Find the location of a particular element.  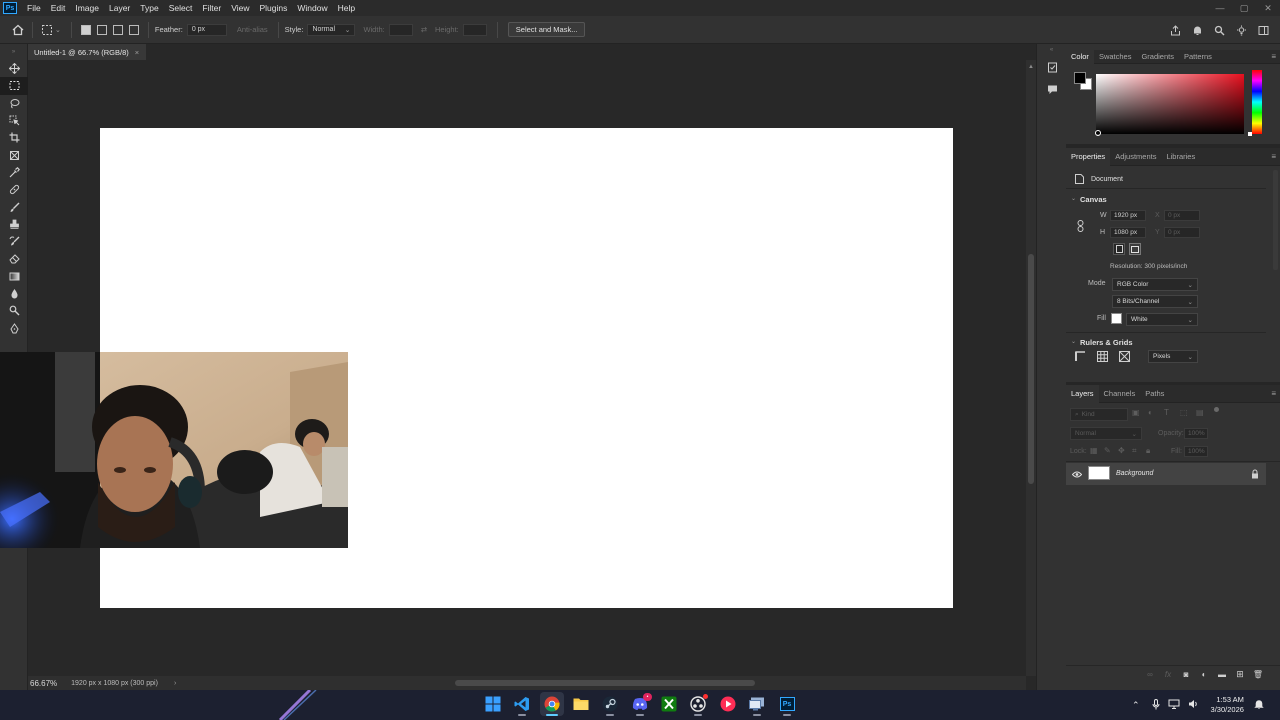

photoshop-taskbar-icon: Ps is located at coordinates (787, 704).